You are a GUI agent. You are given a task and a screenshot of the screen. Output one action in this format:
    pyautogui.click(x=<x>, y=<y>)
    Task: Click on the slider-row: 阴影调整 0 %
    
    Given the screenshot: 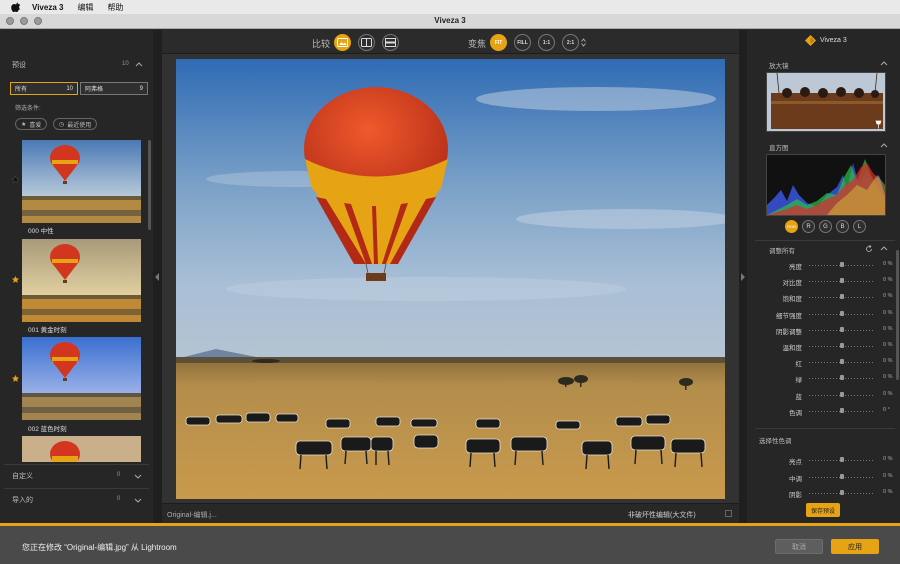 What is the action you would take?
    pyautogui.click(x=823, y=330)
    